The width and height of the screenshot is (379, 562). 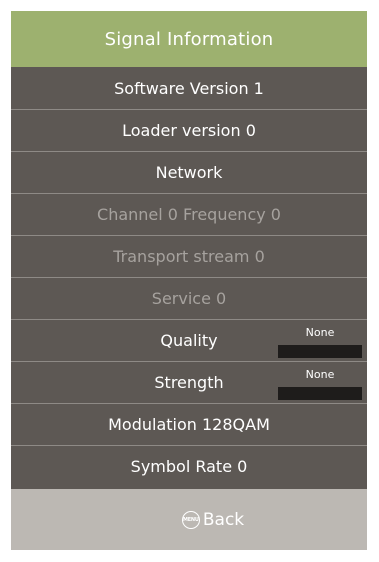 I want to click on row-channel-frequency: Channel 0 Frequency 0, so click(x=189, y=214).